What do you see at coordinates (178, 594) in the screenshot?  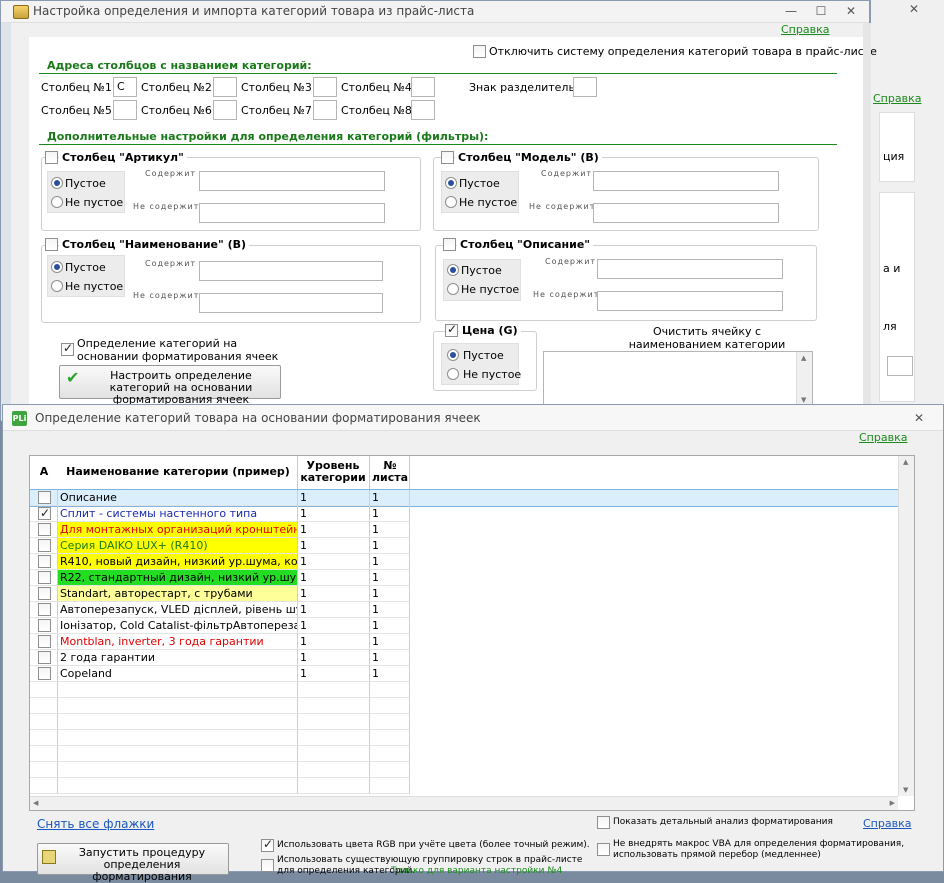 I see `category-name-cell: Standart, авторестарт, с трубами` at bounding box center [178, 594].